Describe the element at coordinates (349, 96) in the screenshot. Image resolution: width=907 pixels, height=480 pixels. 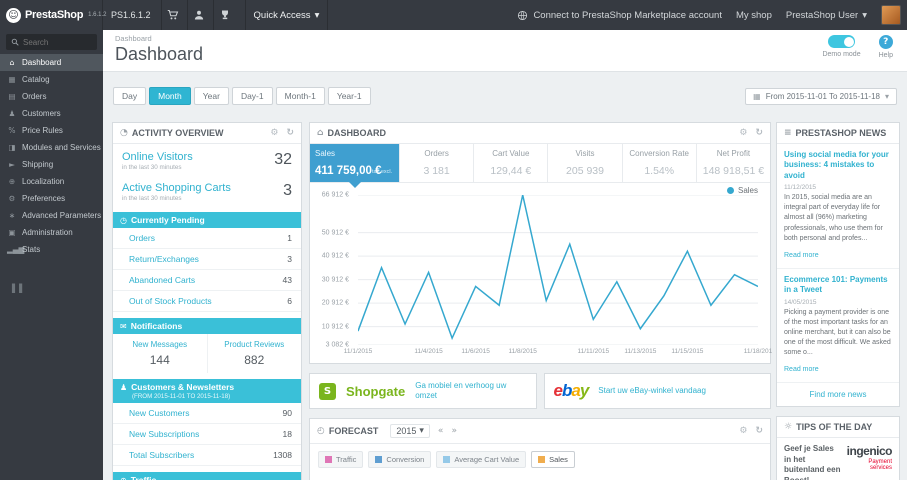
I see `filter-year-1-button: Year-1` at that location.